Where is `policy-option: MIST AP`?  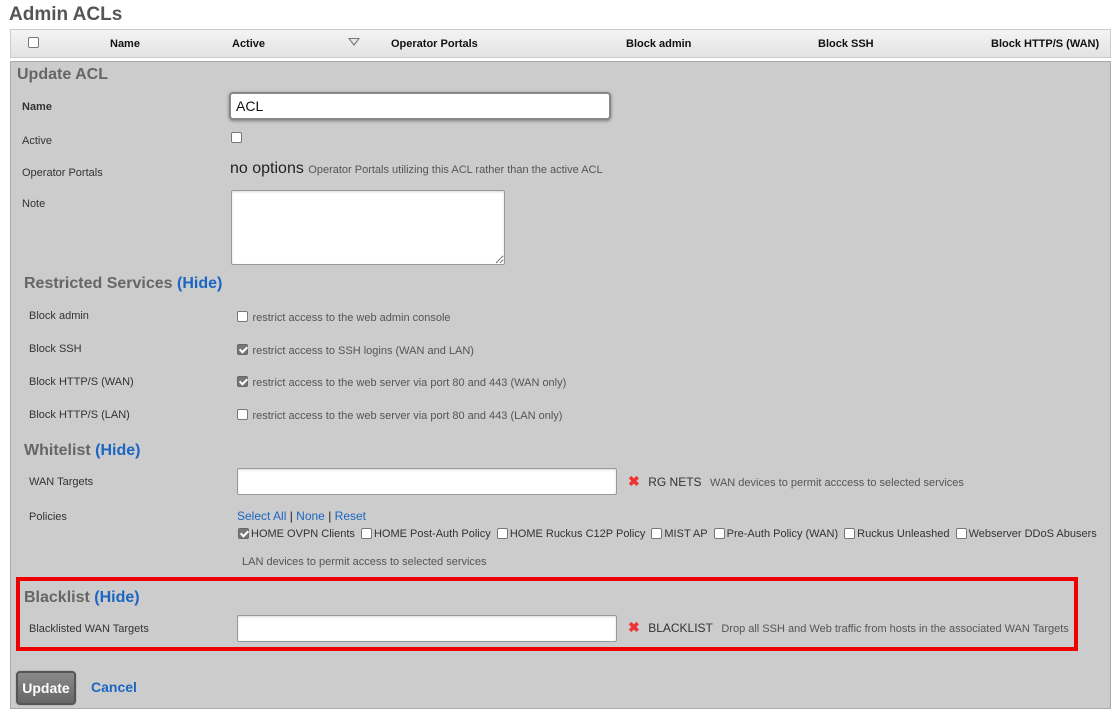 policy-option: MIST AP is located at coordinates (679, 533).